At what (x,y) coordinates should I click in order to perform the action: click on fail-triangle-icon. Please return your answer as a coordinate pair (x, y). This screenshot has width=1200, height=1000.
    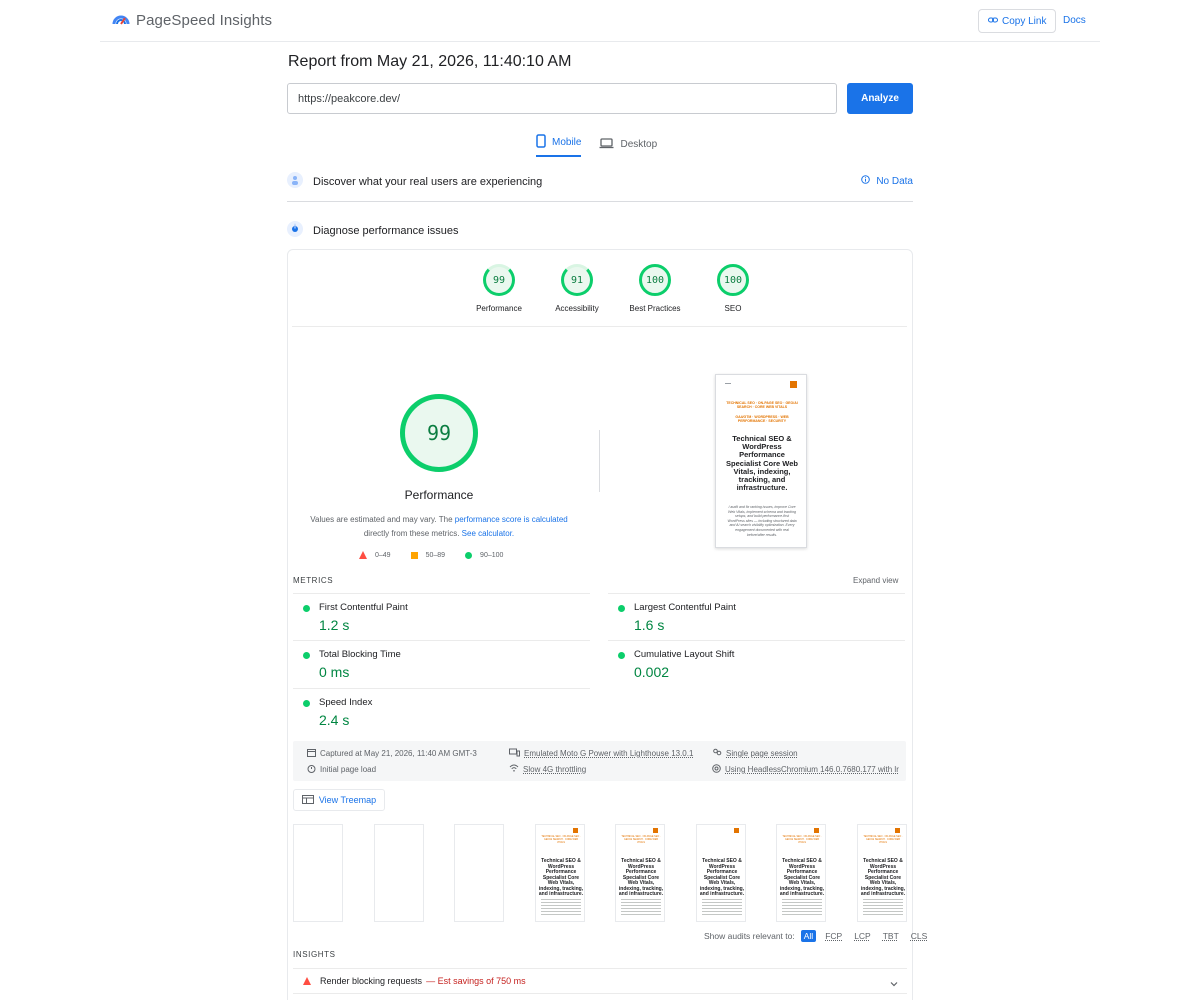
    Looking at the image, I should click on (307, 981).